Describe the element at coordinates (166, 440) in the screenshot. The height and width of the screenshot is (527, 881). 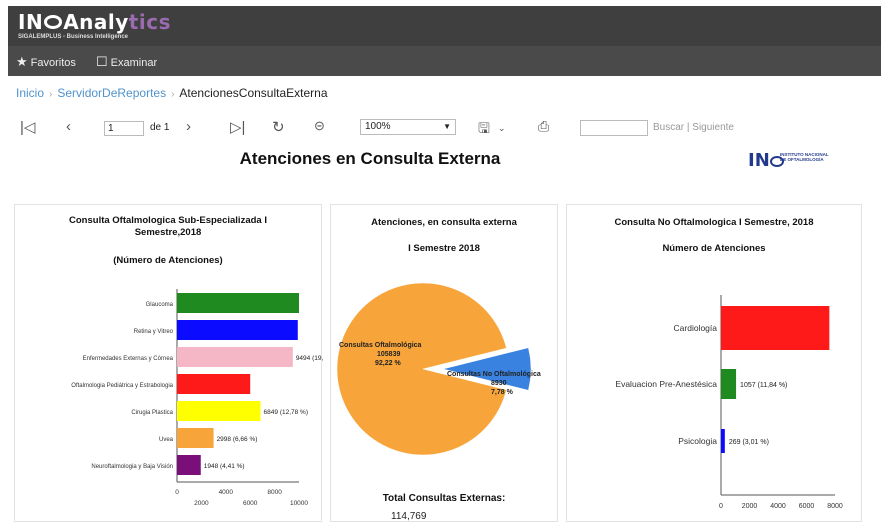
I see `chart1-category-label: Uvea` at that location.